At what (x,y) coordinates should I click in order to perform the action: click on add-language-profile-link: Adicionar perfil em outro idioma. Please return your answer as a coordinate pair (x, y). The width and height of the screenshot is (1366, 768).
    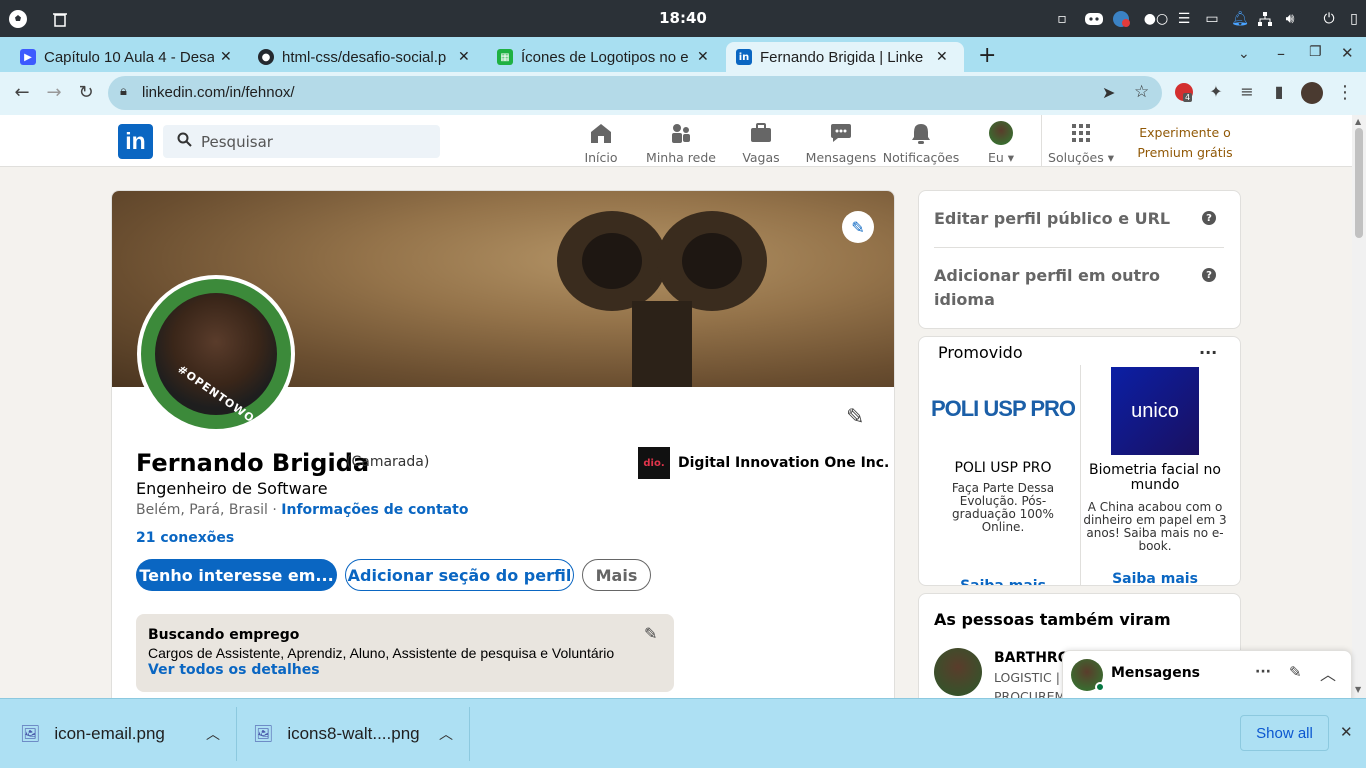
    Looking at the image, I should click on (1047, 288).